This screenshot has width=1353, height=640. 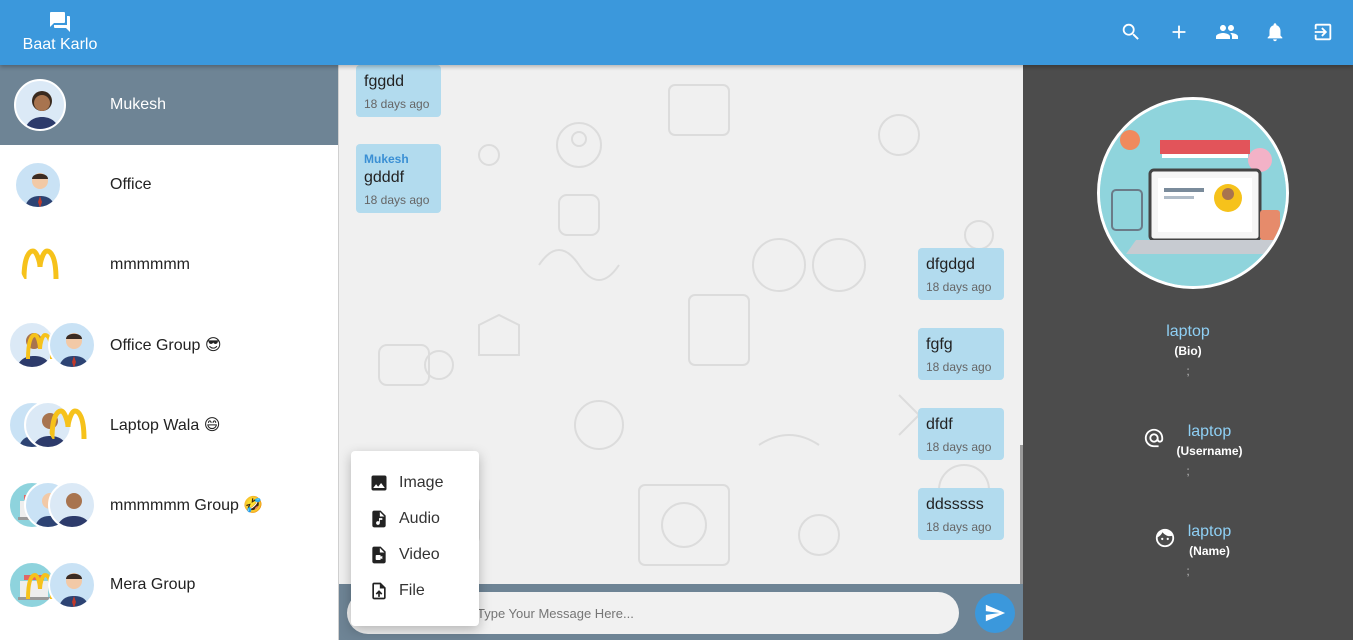 I want to click on logout-icon, so click(x=1323, y=32).